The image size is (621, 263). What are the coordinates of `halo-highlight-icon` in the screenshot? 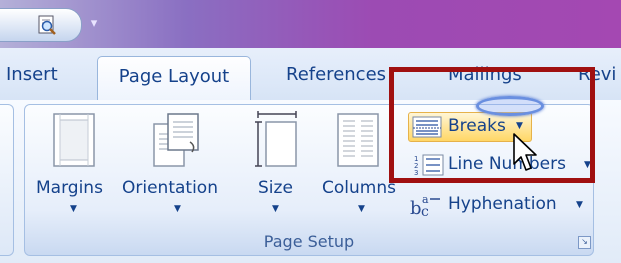 It's located at (510, 106).